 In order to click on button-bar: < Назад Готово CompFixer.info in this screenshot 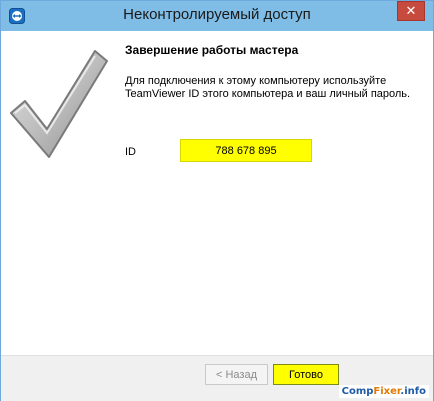, I will do `click(217, 378)`.